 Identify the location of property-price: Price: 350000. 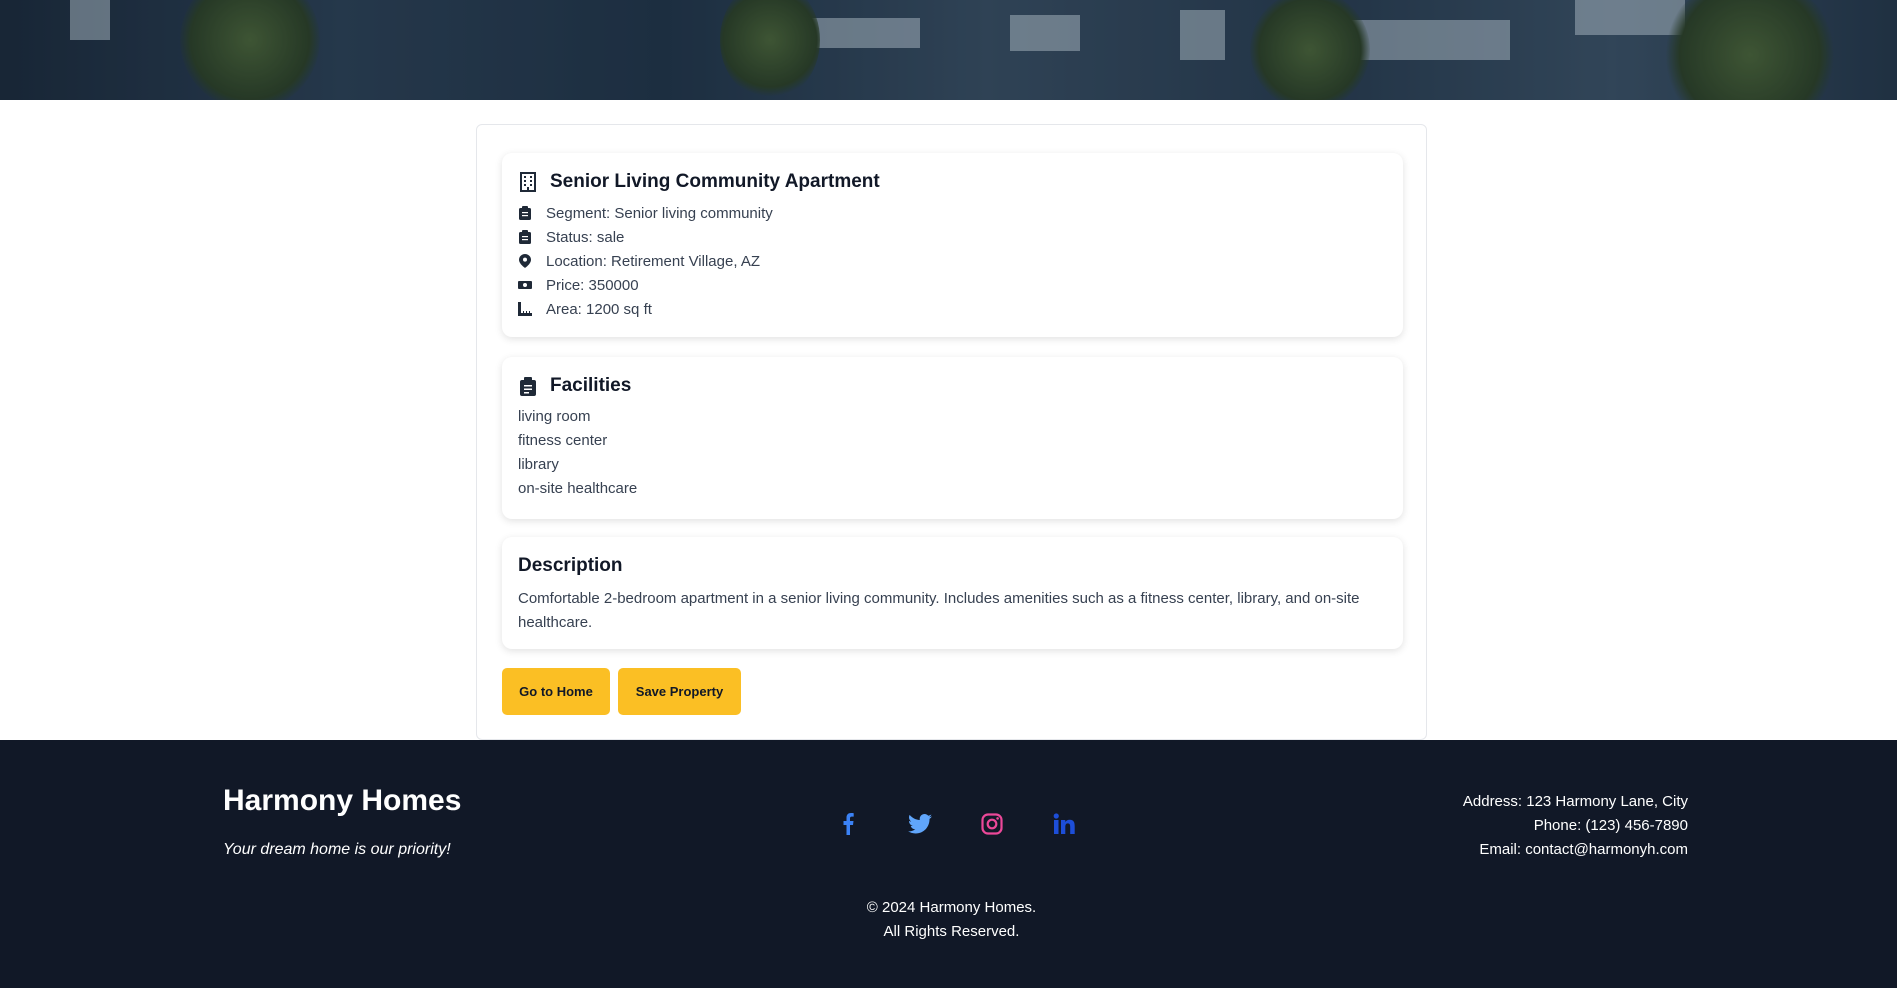
(952, 285).